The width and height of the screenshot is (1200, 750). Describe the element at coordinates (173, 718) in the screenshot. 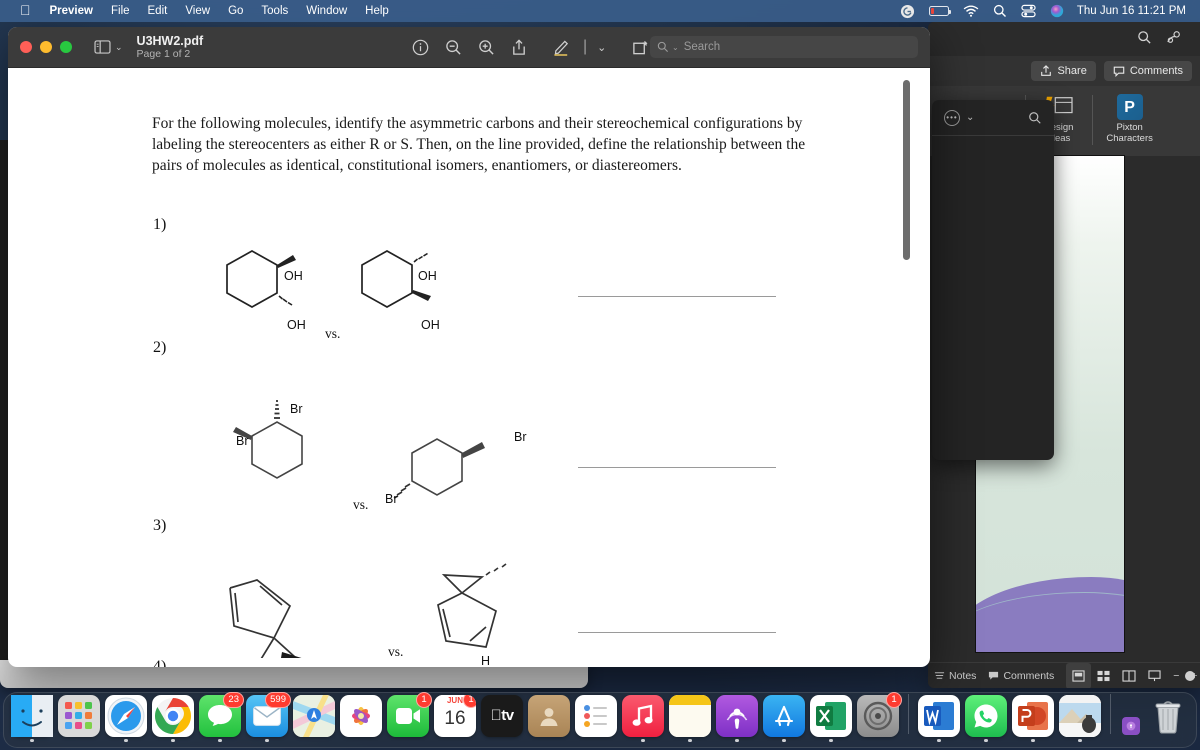

I see `dock-item-chrome` at that location.